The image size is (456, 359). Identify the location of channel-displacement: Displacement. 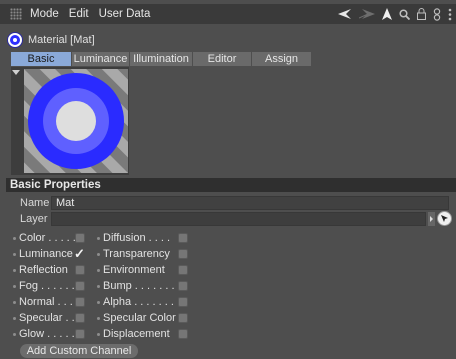
(133, 334).